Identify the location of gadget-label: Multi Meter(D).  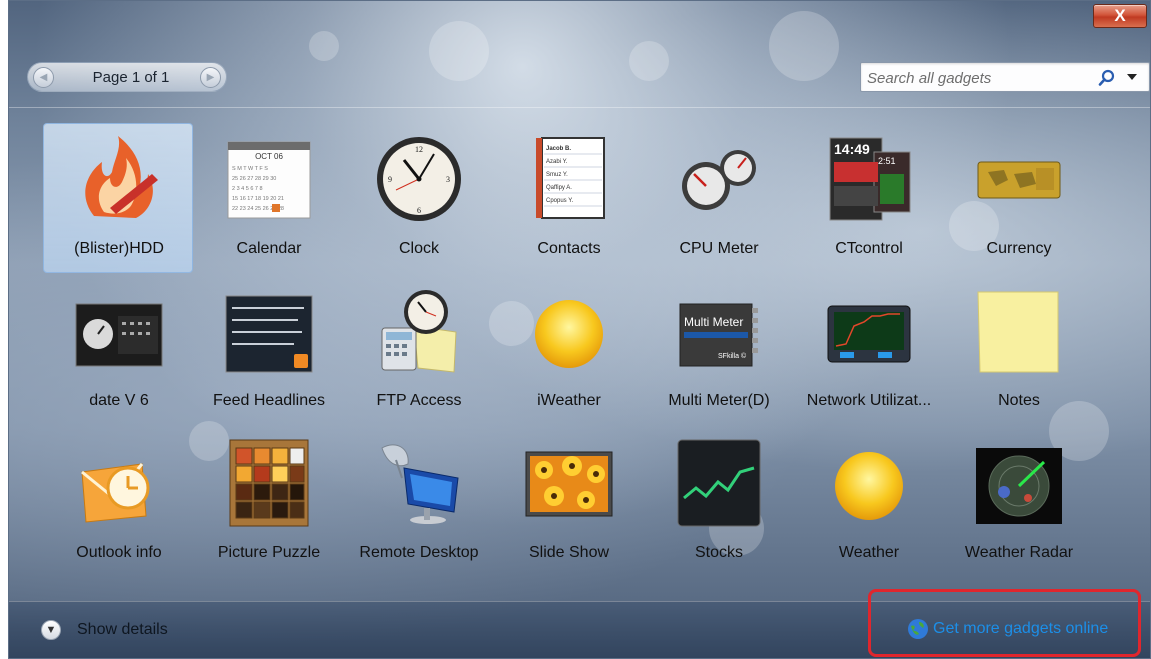
(719, 400).